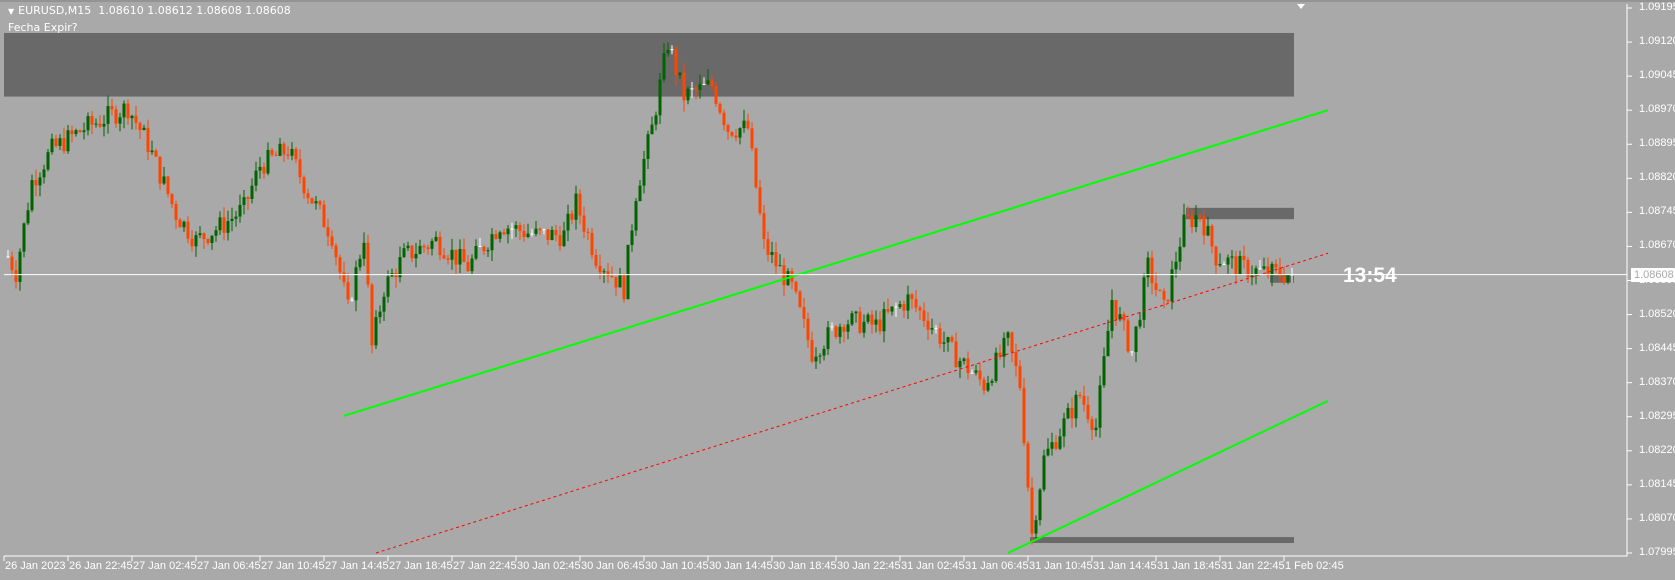 The height and width of the screenshot is (580, 1675). Describe the element at coordinates (1657, 415) in the screenshot. I see `y-tick-label: 1.08295` at that location.